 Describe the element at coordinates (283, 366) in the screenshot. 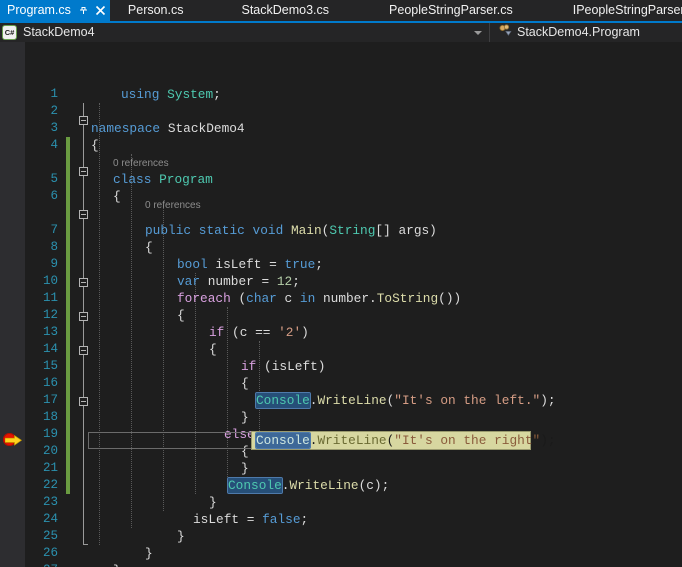

I see `code-line-15: if (isLeft)` at that location.